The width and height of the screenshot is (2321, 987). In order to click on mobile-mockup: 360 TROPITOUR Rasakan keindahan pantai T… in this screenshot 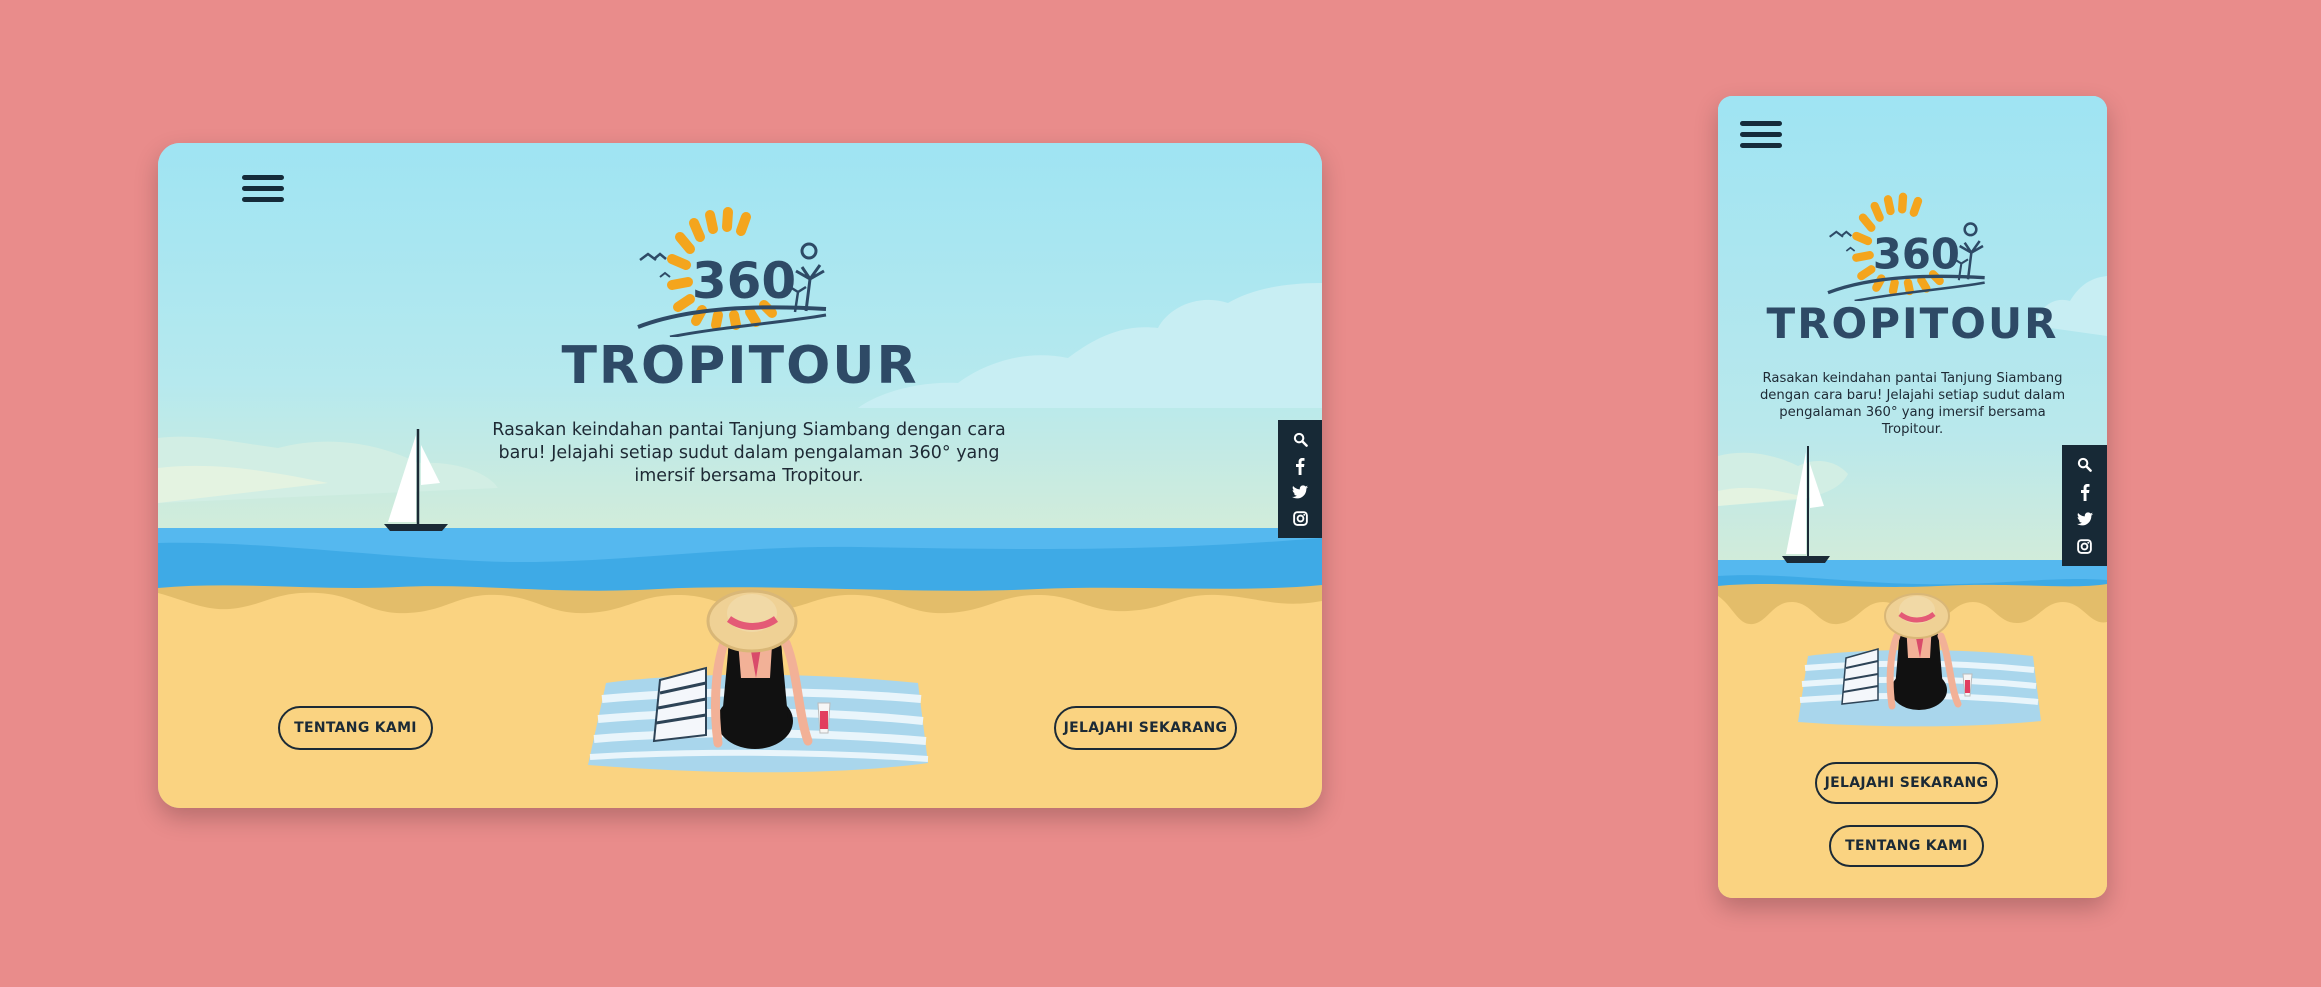, I will do `click(1912, 497)`.